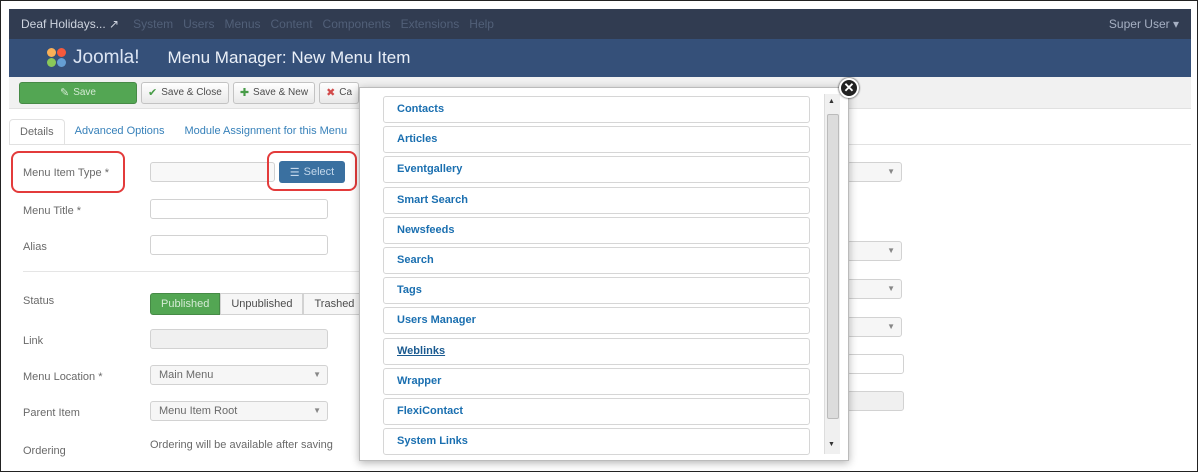 The height and width of the screenshot is (472, 1198). Describe the element at coordinates (831, 444) in the screenshot. I see `scroll-down-icon: ▼` at that location.